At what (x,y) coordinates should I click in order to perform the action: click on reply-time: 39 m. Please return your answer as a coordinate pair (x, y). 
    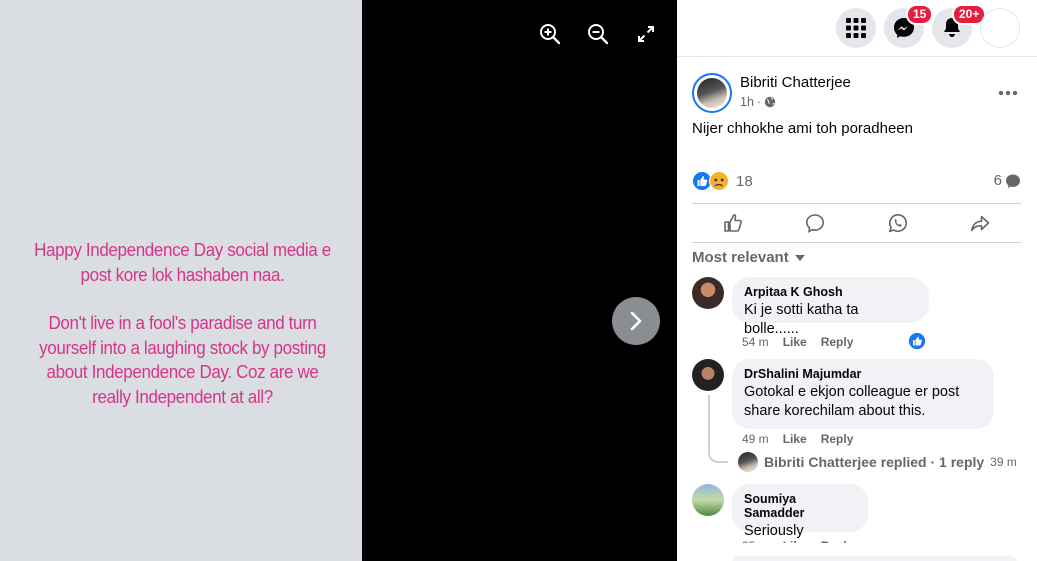
    Looking at the image, I should click on (1003, 462).